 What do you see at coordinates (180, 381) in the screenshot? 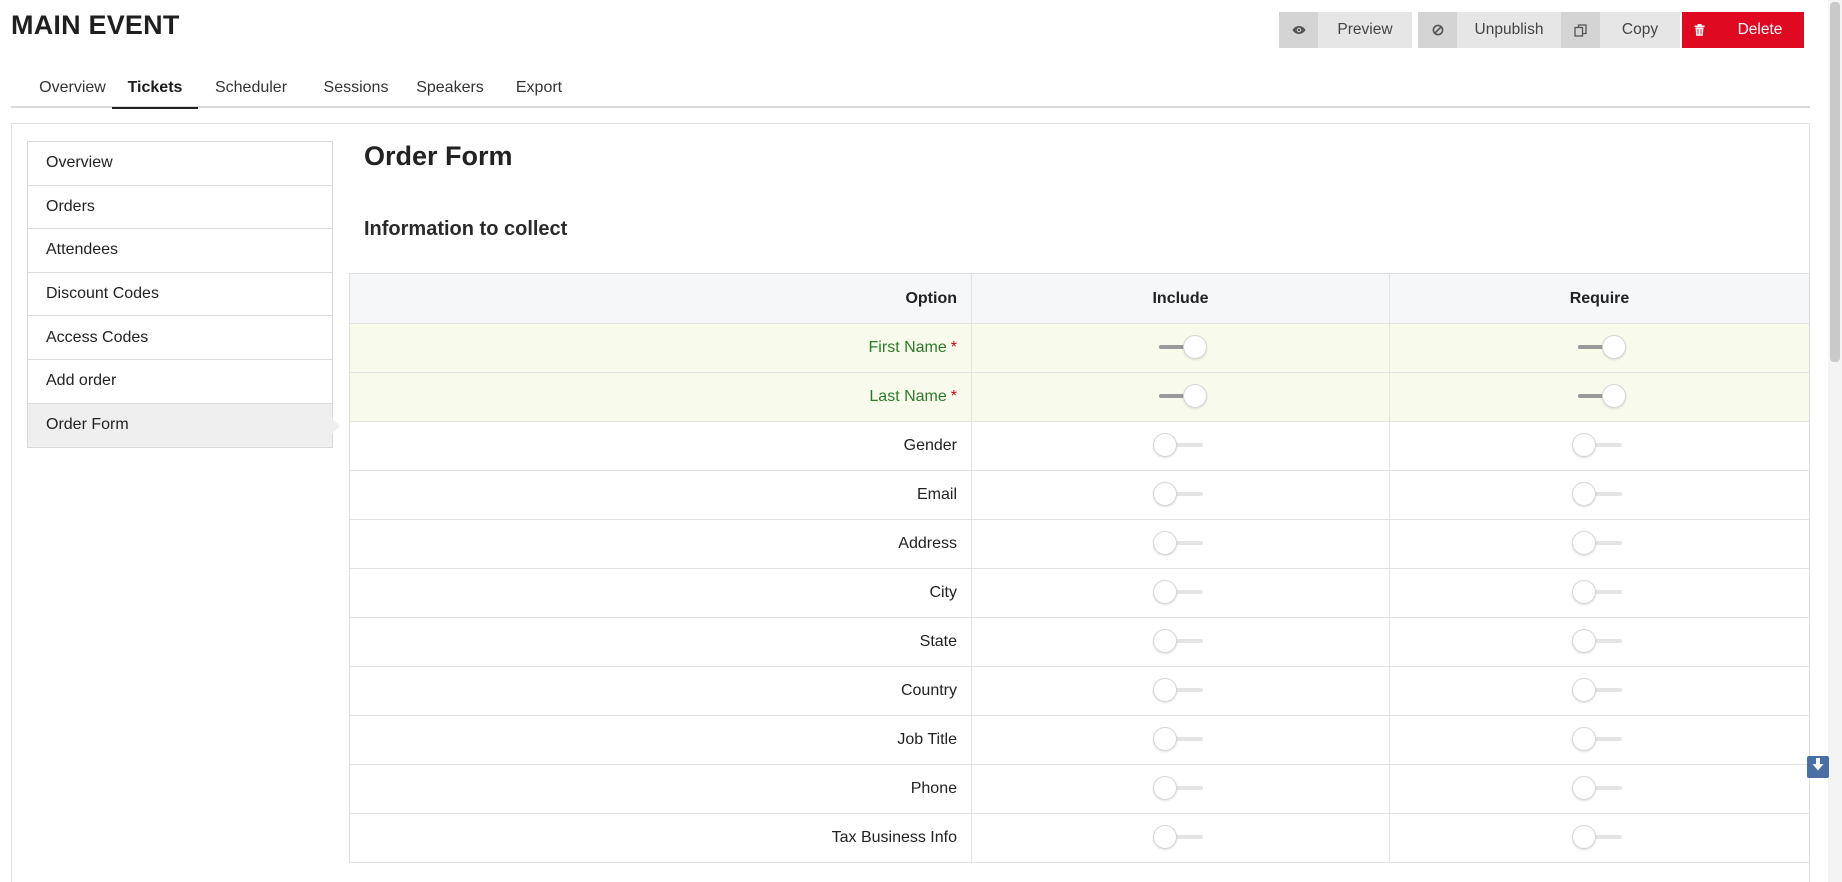
I see `sidebar-item-add-order: Add order` at bounding box center [180, 381].